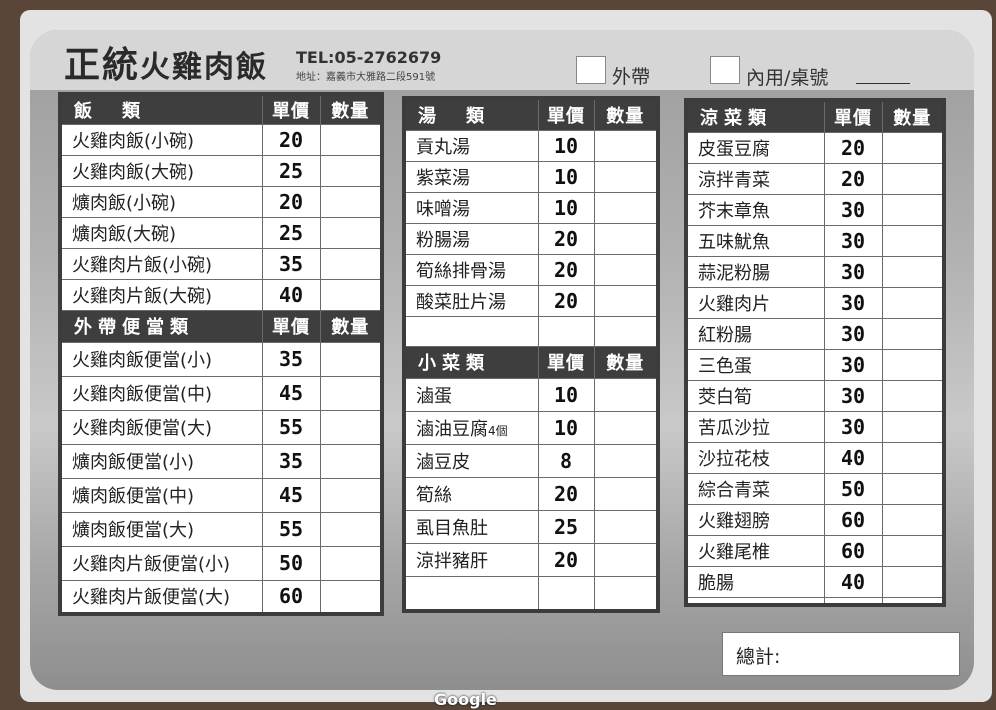 The image size is (996, 710). What do you see at coordinates (531, 460) in the screenshot?
I see `menu-item-row: 滷豆皮 8` at bounding box center [531, 460].